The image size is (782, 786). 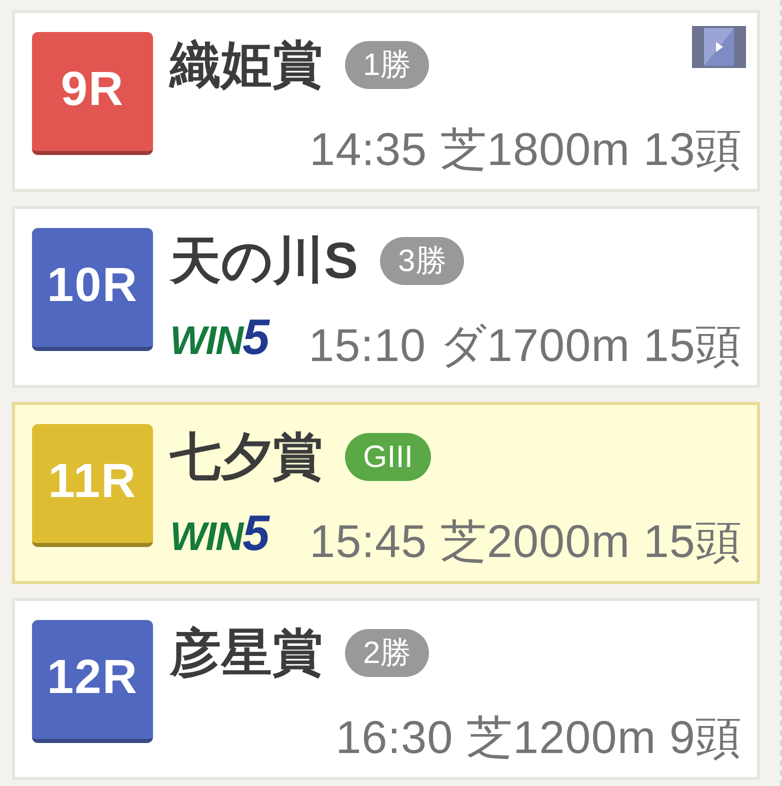 What do you see at coordinates (526, 541) in the screenshot?
I see `race-info: 15:45 芝2000m 15頭` at bounding box center [526, 541].